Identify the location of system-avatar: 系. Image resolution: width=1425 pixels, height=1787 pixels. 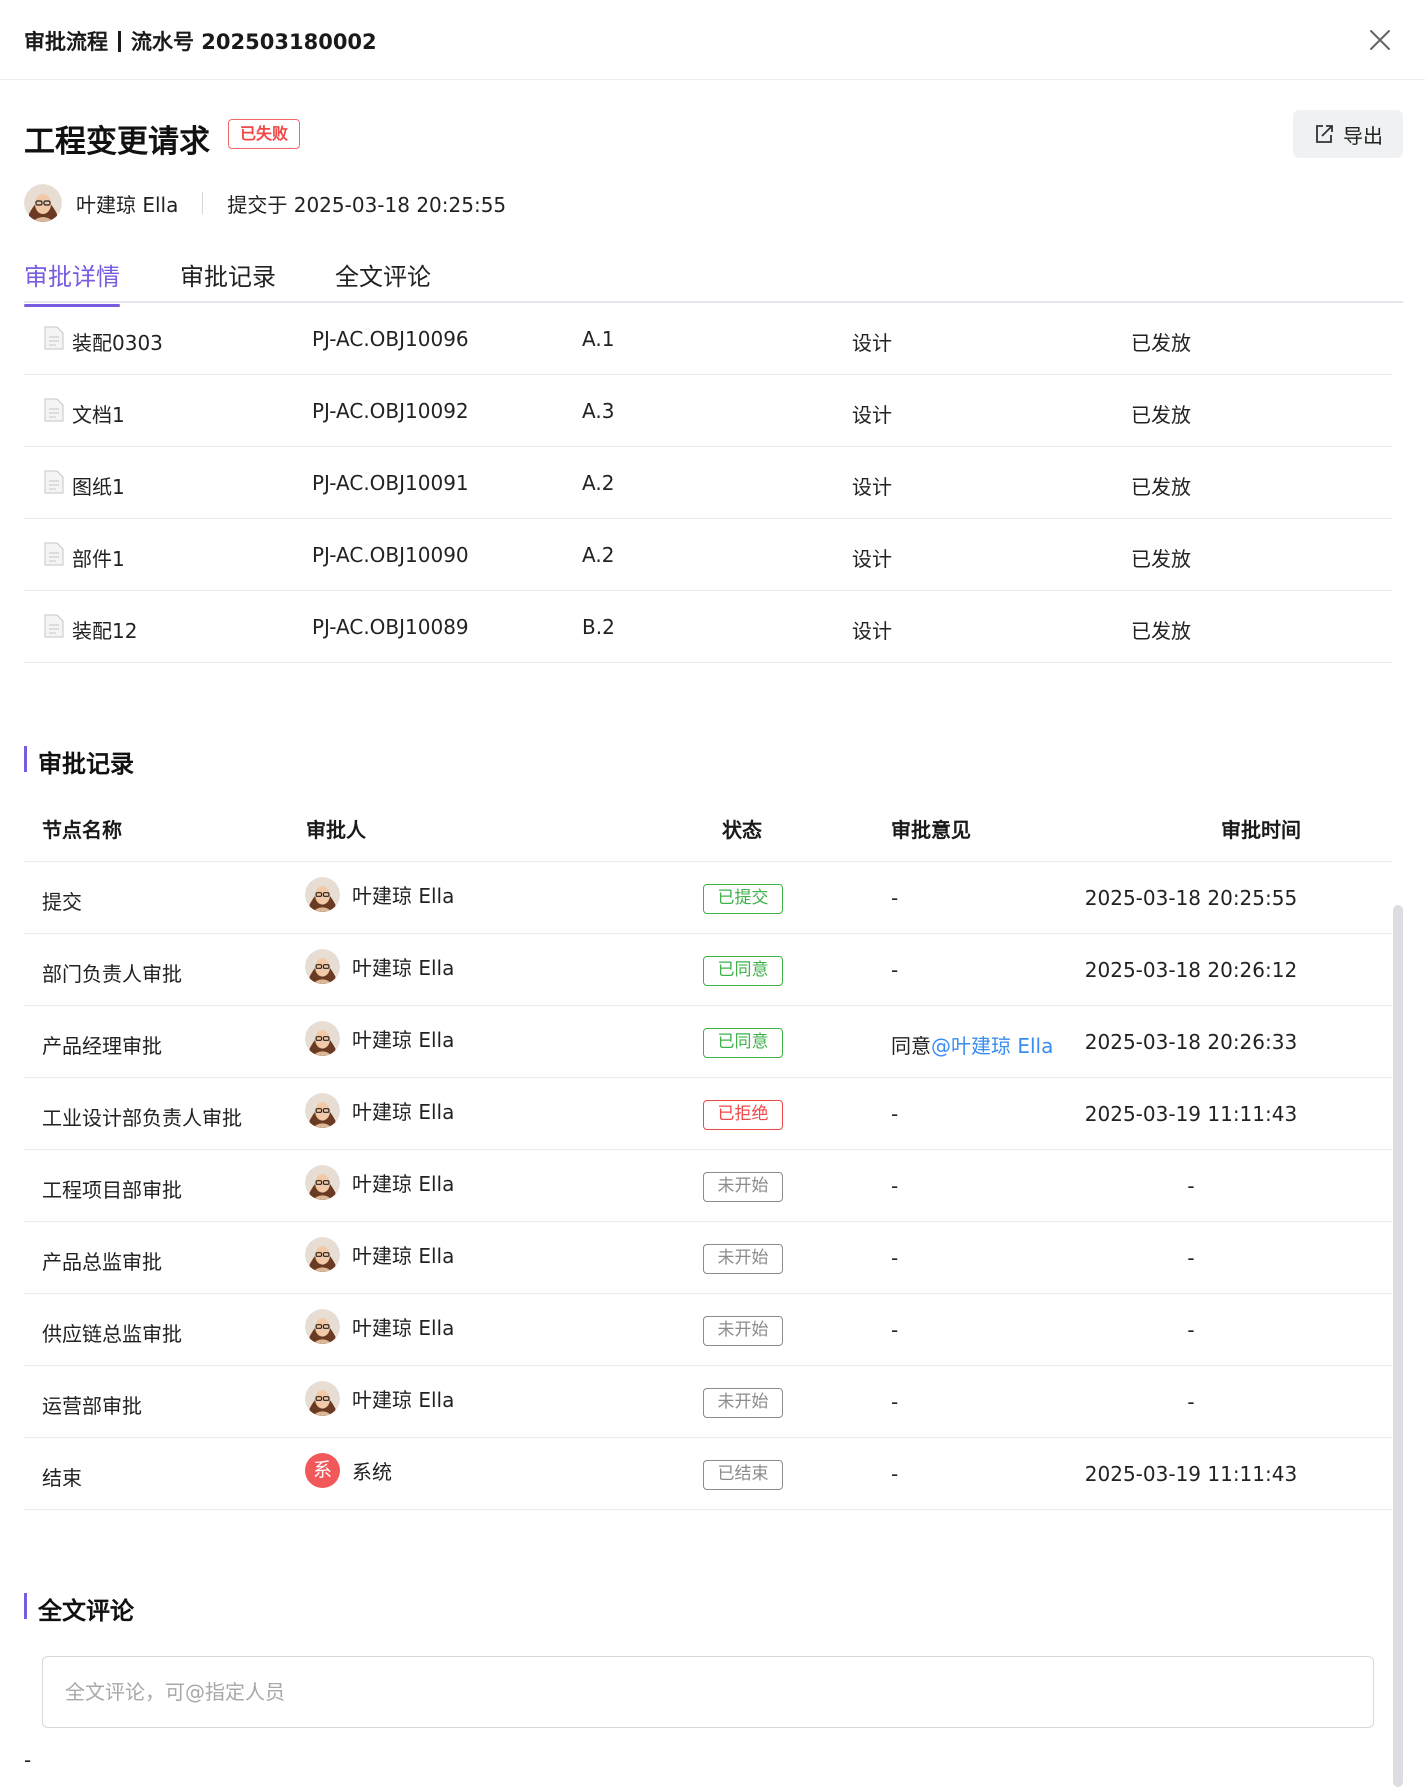
(322, 1470).